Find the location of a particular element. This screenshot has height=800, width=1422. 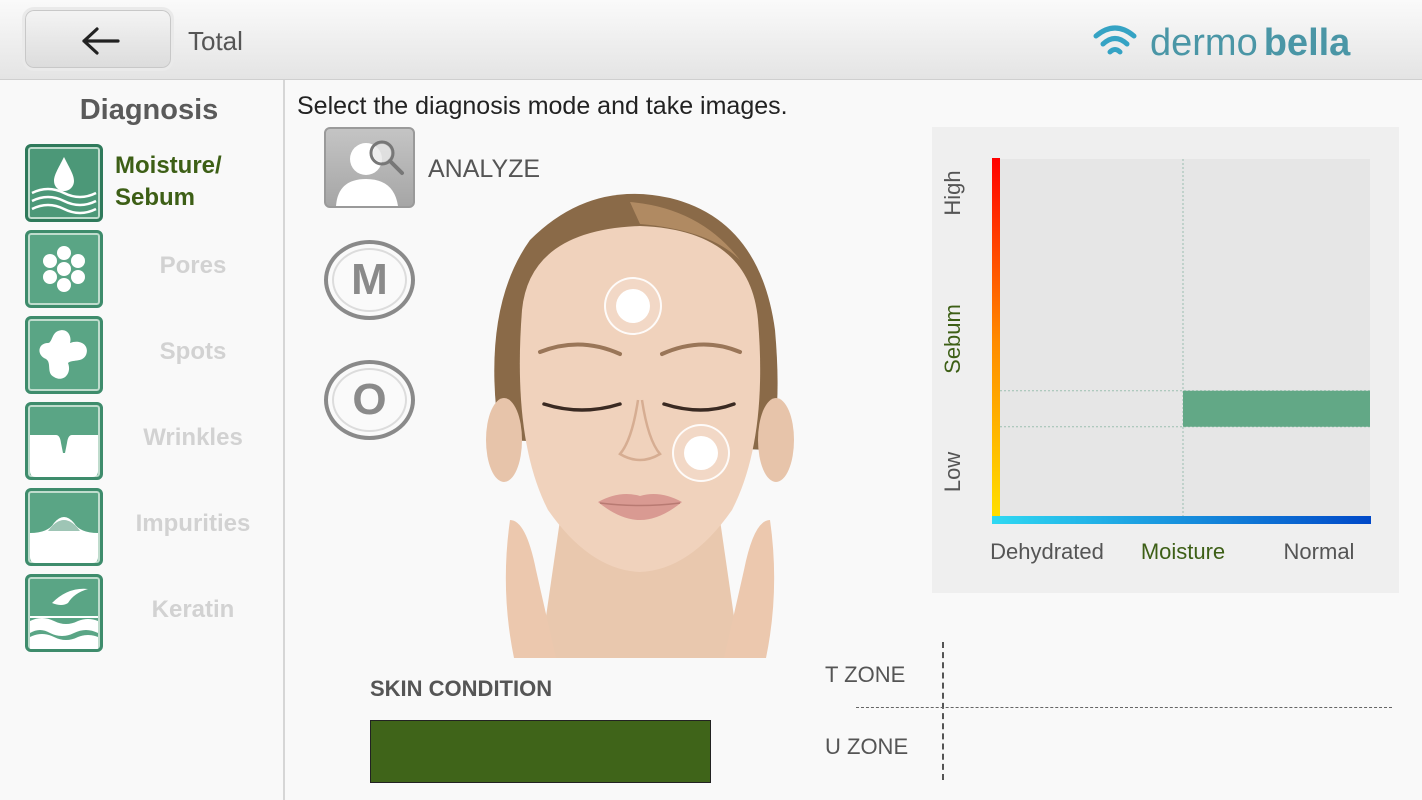

impurities-icon is located at coordinates (64, 527).